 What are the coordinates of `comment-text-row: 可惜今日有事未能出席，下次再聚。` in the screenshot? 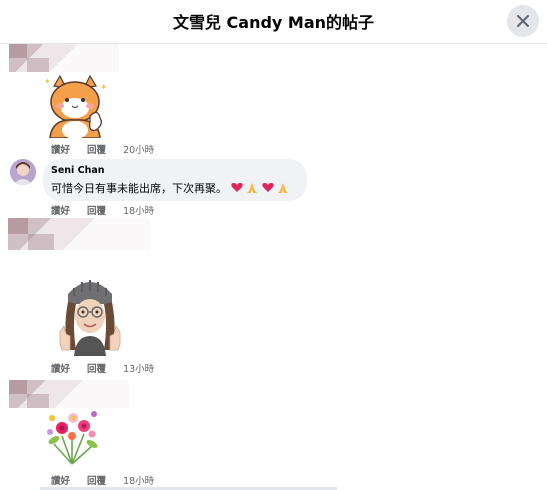 It's located at (170, 188).